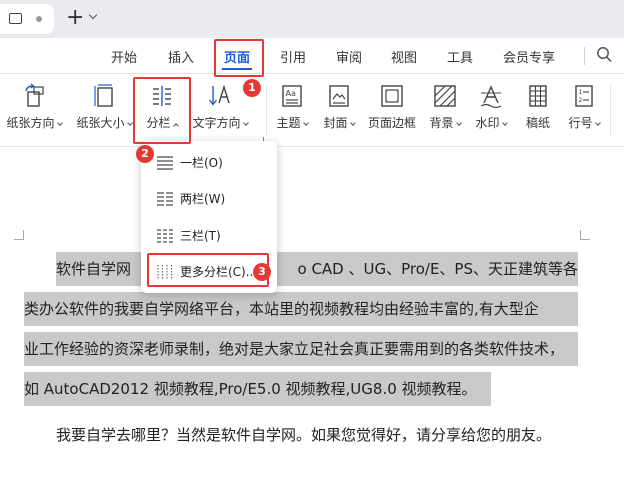 The height and width of the screenshot is (492, 624). Describe the element at coordinates (491, 97) in the screenshot. I see `watermark-icon` at that location.